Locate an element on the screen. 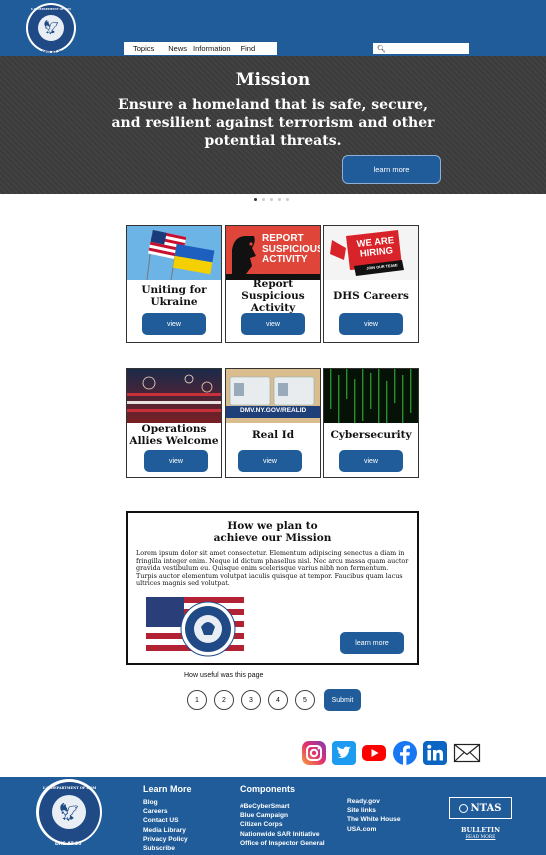  card-title: Cybersecurity is located at coordinates (371, 435).